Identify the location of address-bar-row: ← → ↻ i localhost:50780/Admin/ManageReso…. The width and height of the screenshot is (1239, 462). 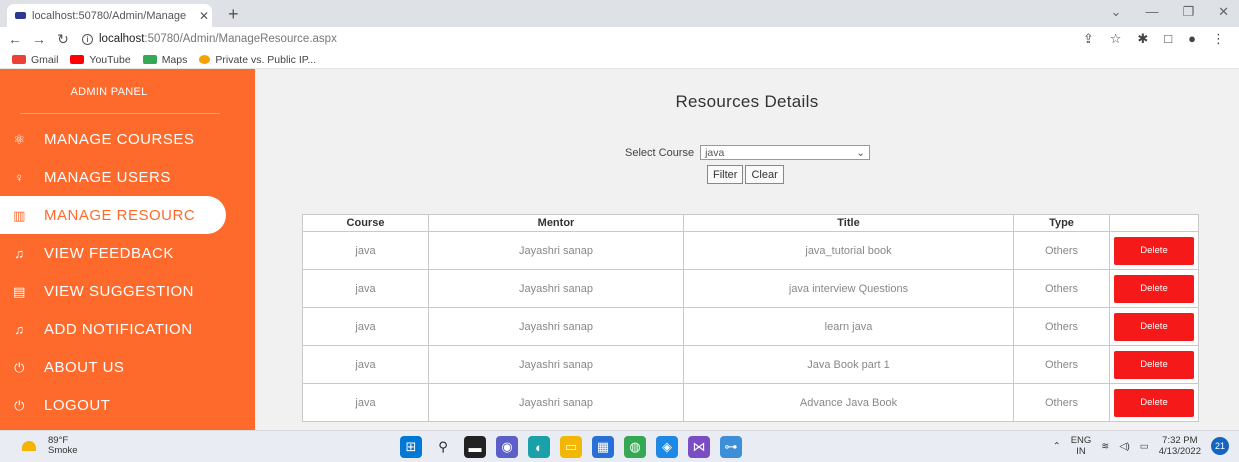
(619, 39).